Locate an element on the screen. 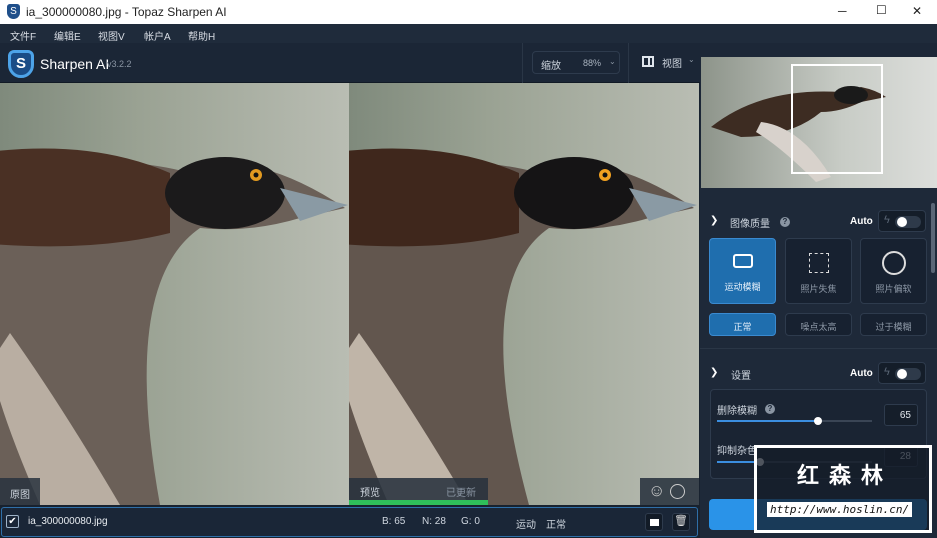 The height and width of the screenshot is (538, 937). neutral-face-icon is located at coordinates (677, 491).